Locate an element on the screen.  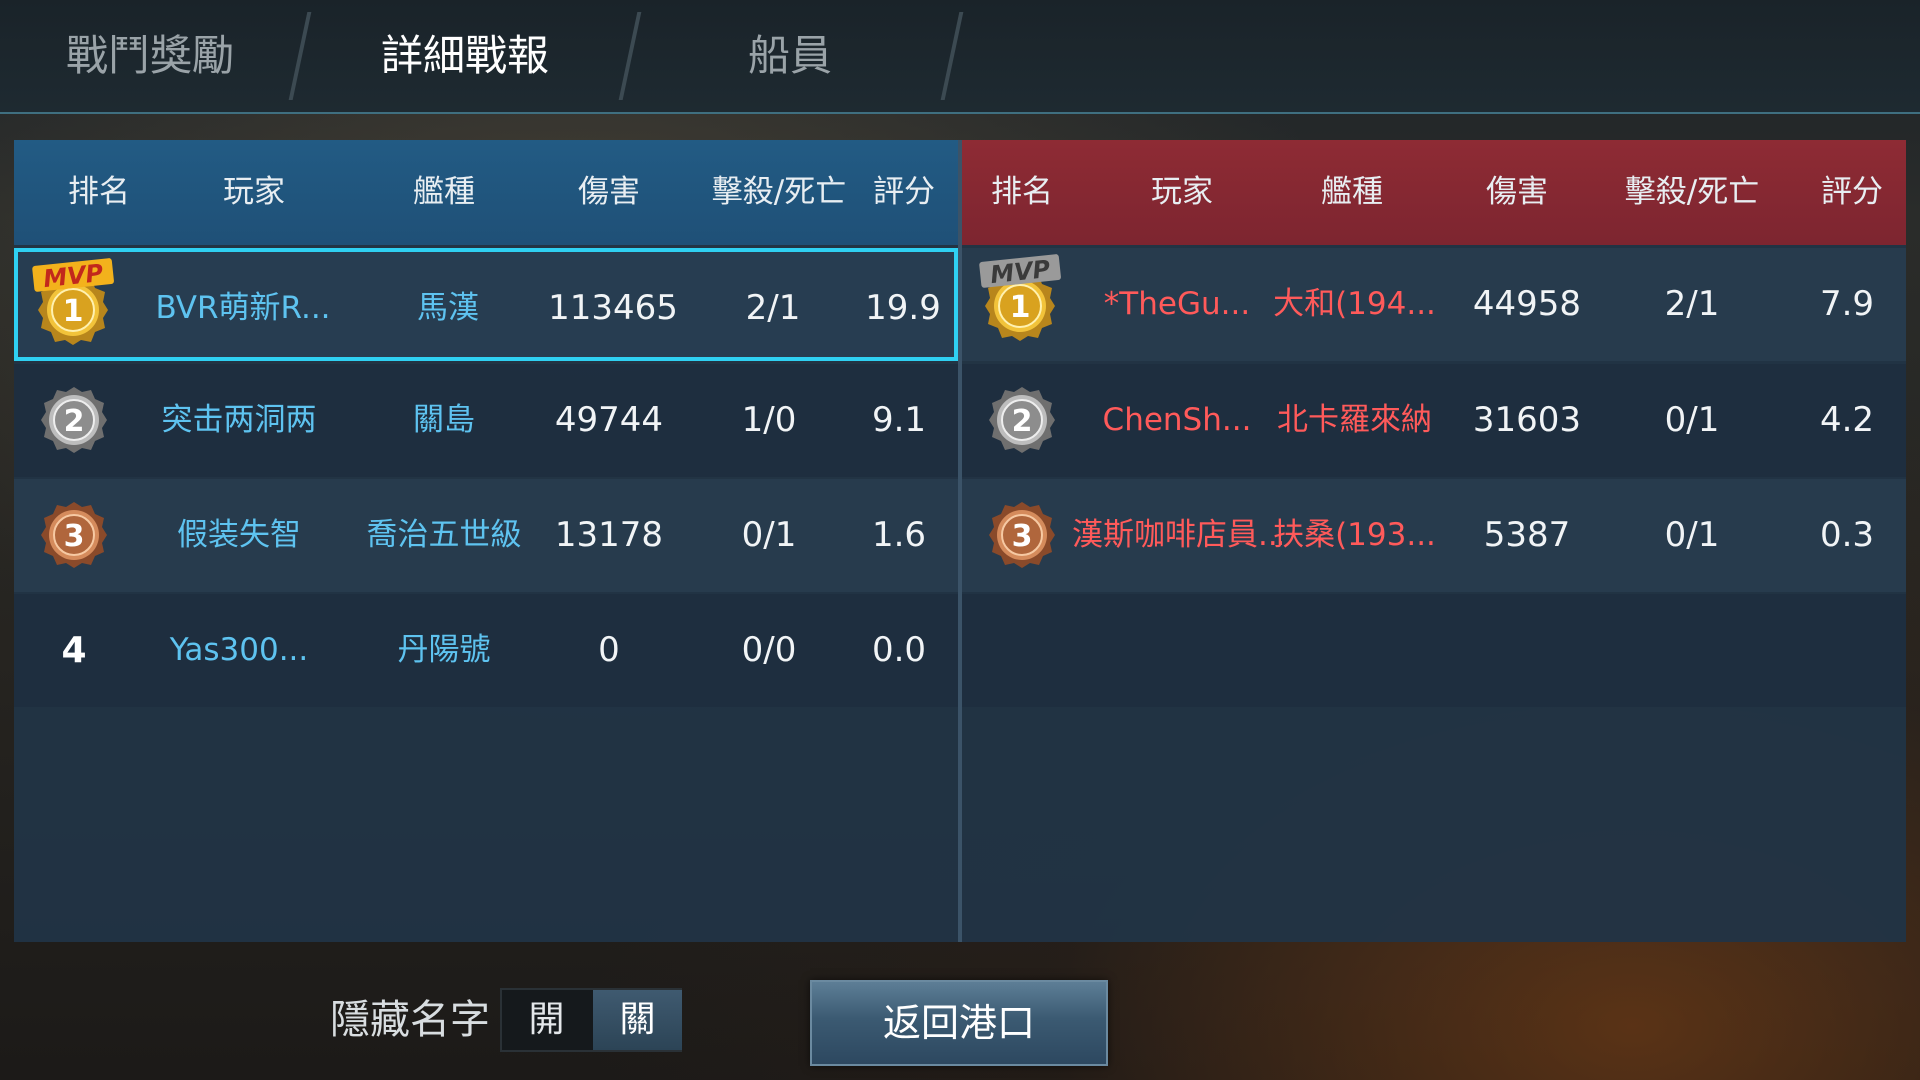
ship-type: 北卡羅來納 is located at coordinates (1354, 420).